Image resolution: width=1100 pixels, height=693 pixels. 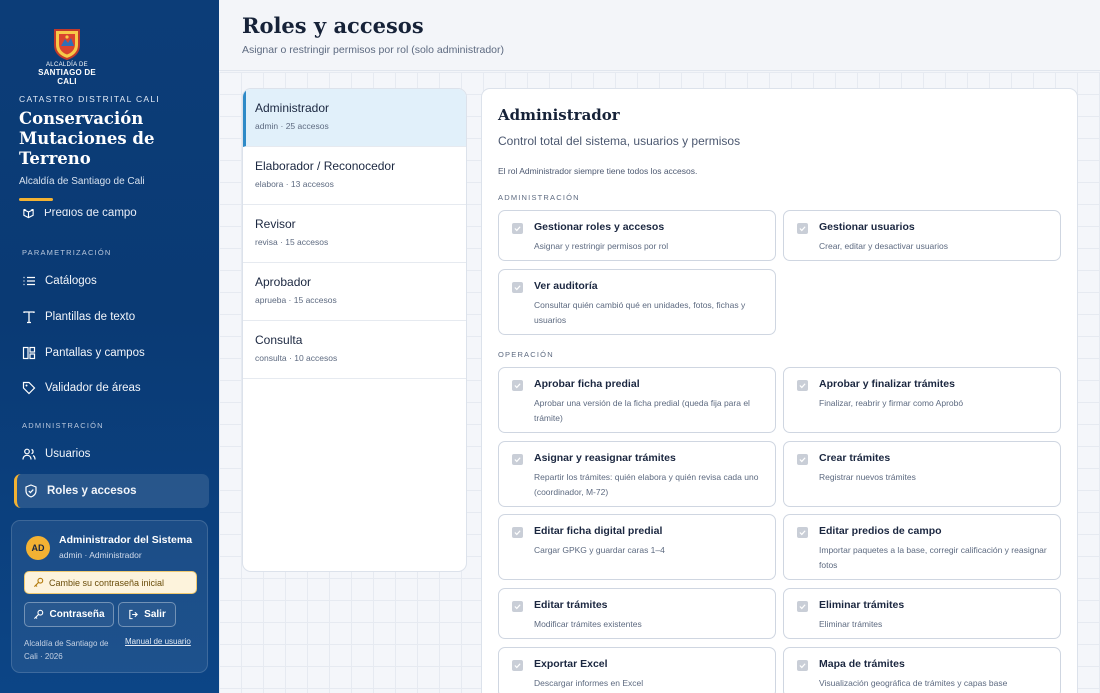 What do you see at coordinates (67, 77) in the screenshot?
I see `logo-line-2: SANTIAGO DE CALI` at bounding box center [67, 77].